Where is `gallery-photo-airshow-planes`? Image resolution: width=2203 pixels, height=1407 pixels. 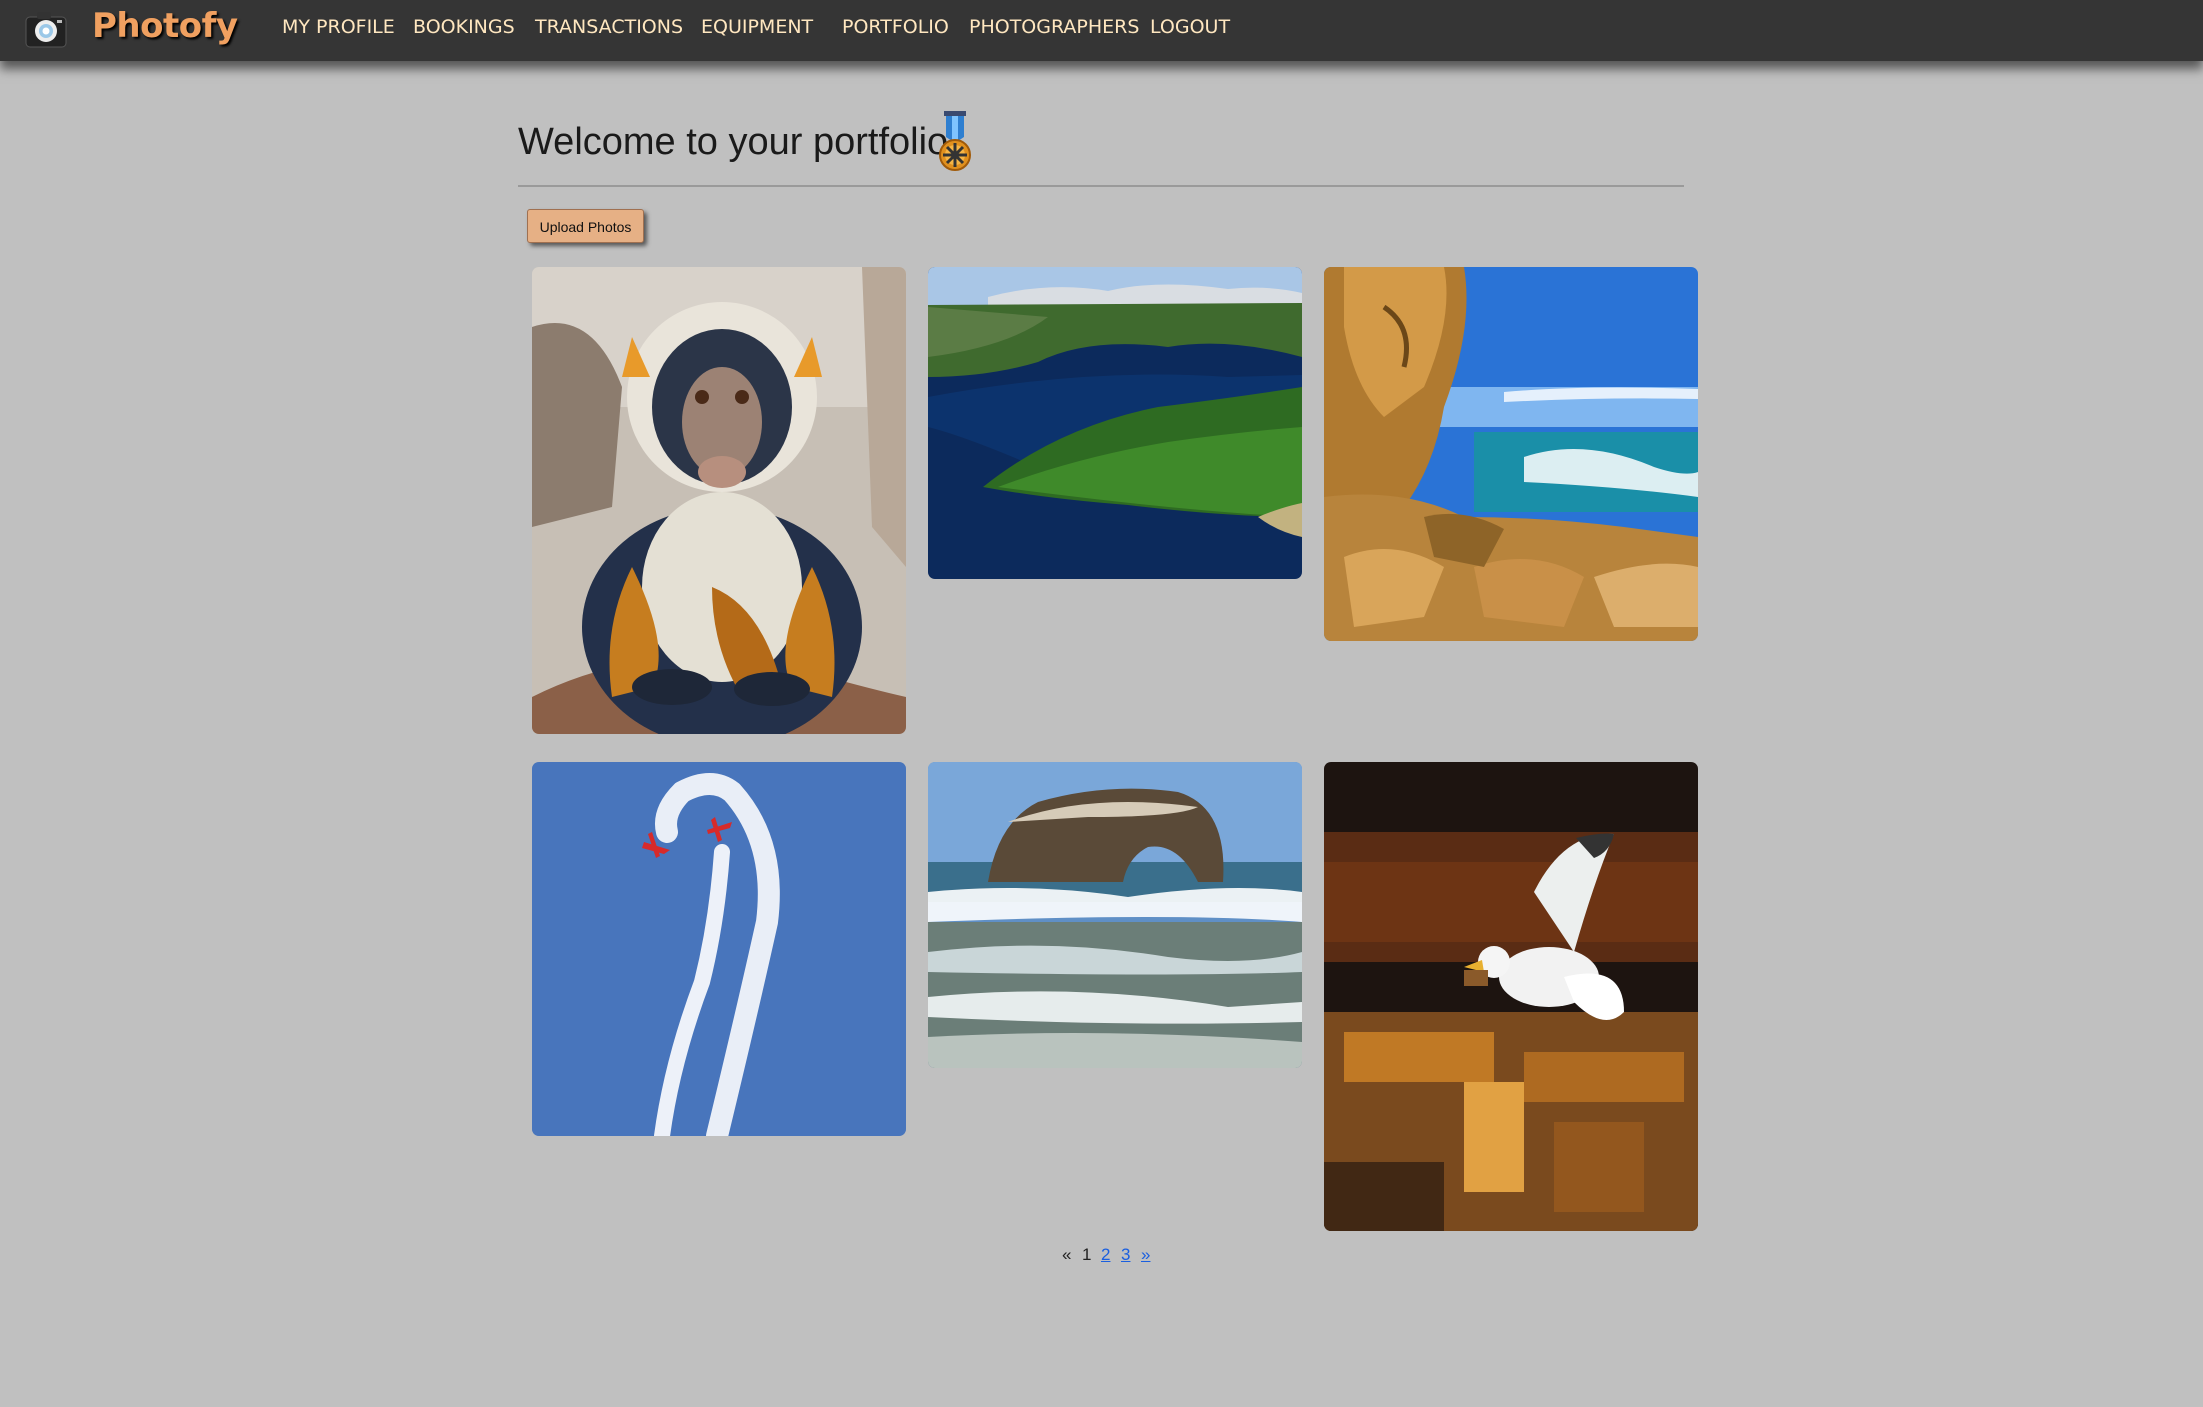
gallery-photo-airshow-planes is located at coordinates (719, 949).